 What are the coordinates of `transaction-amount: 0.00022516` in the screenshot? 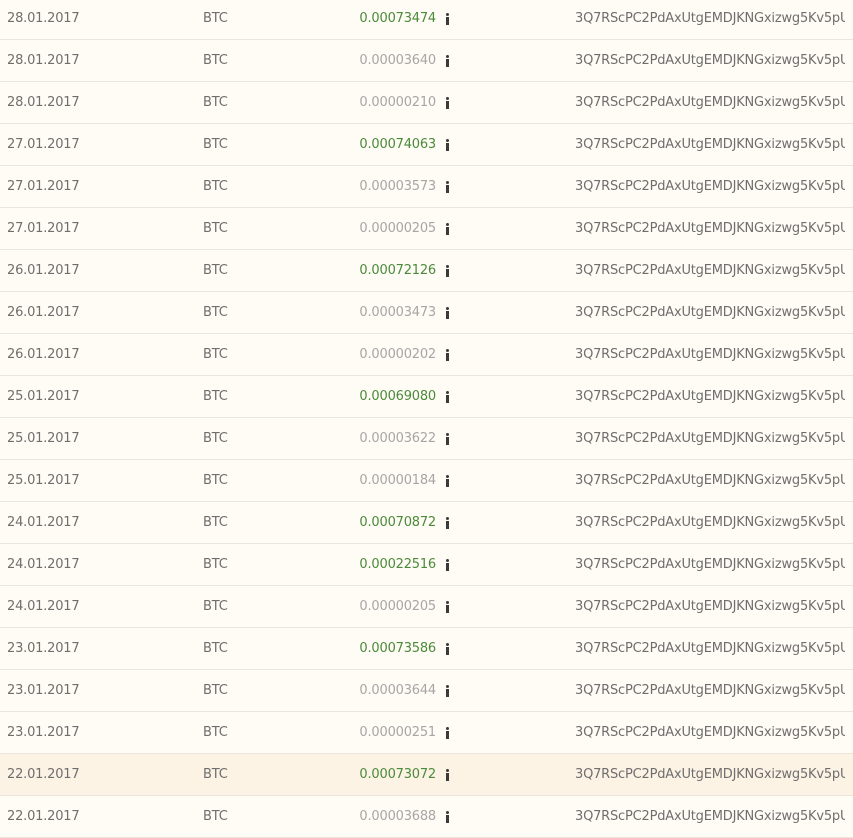 It's located at (397, 564).